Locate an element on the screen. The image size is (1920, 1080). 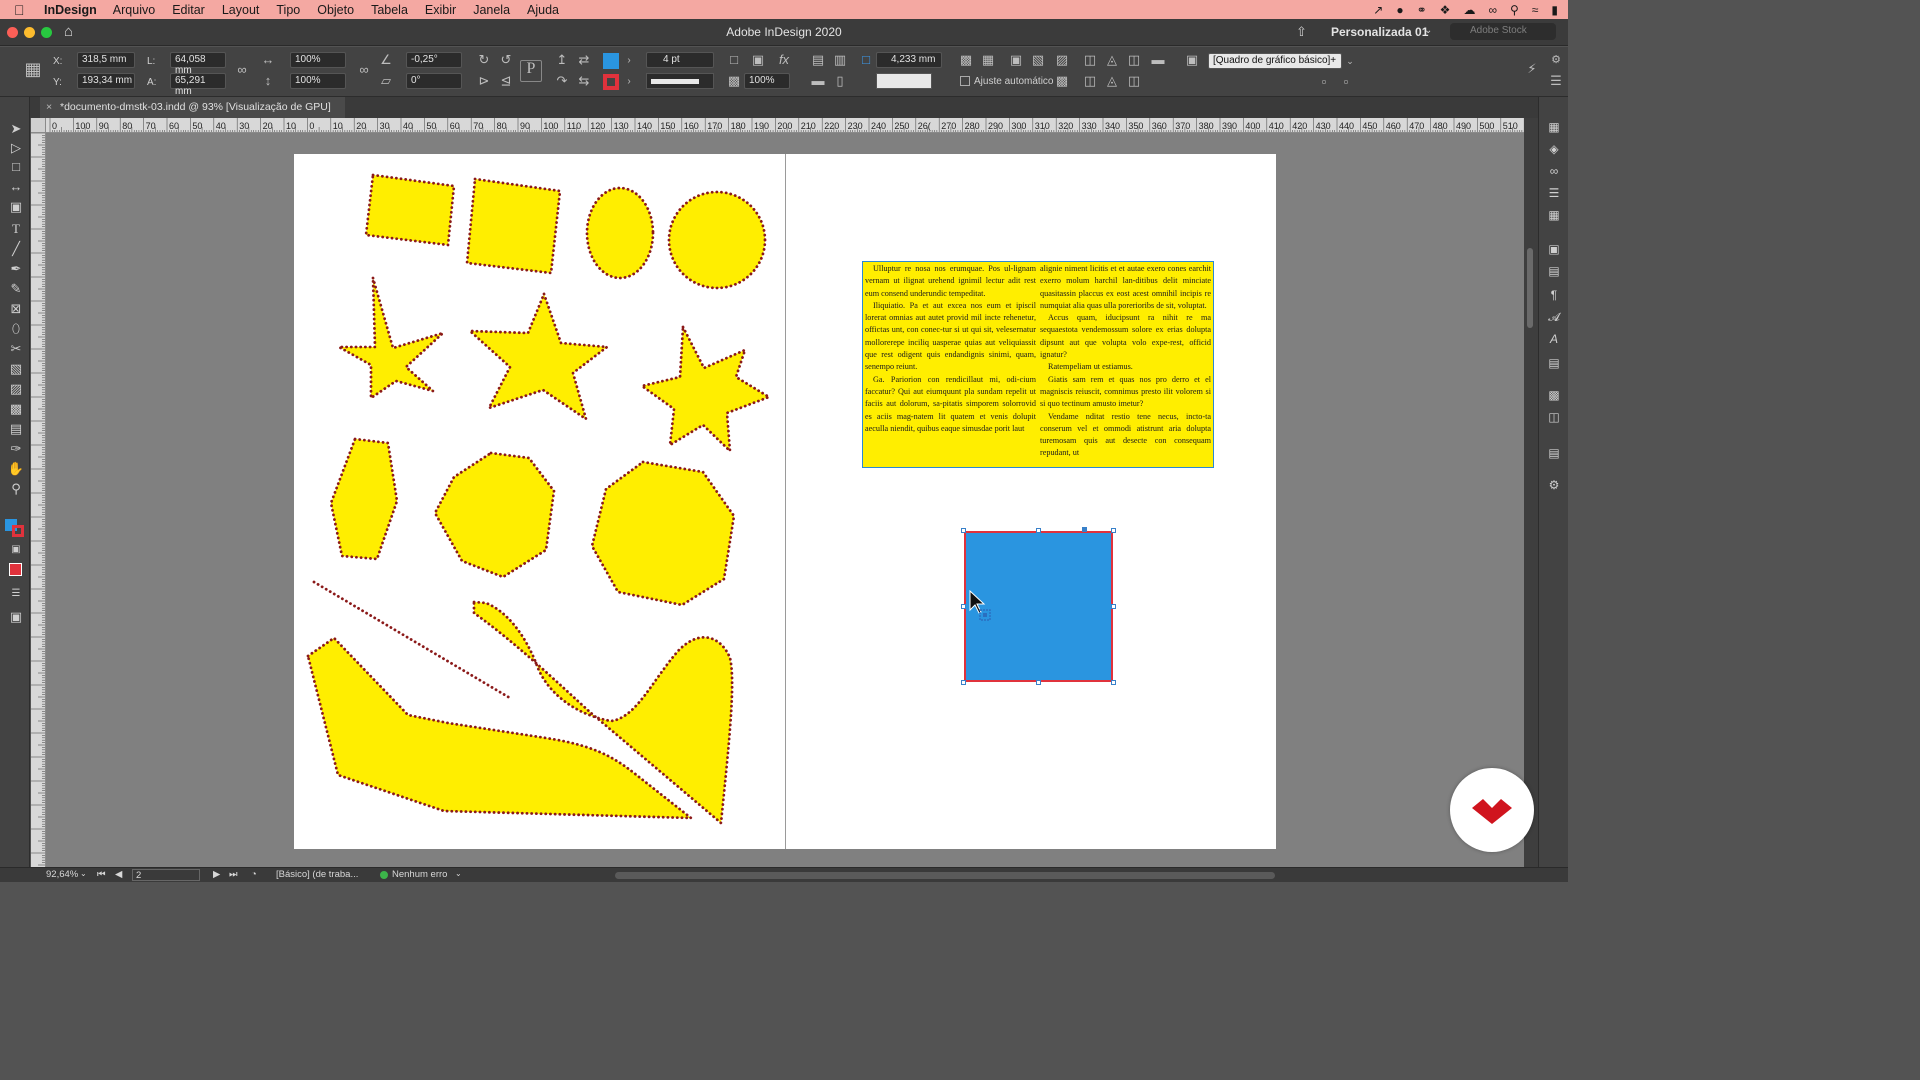
align-right-edges-icon: ◫ is located at coordinates (1134, 60).